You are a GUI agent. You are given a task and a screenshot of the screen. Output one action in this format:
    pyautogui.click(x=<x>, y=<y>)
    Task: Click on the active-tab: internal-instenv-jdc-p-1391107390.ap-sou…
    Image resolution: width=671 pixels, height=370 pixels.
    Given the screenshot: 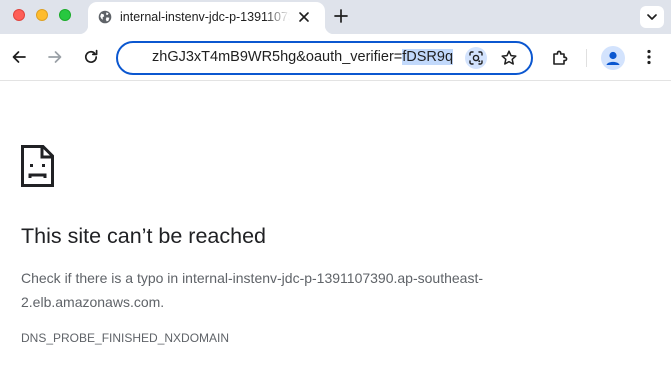 What is the action you would take?
    pyautogui.click(x=206, y=18)
    